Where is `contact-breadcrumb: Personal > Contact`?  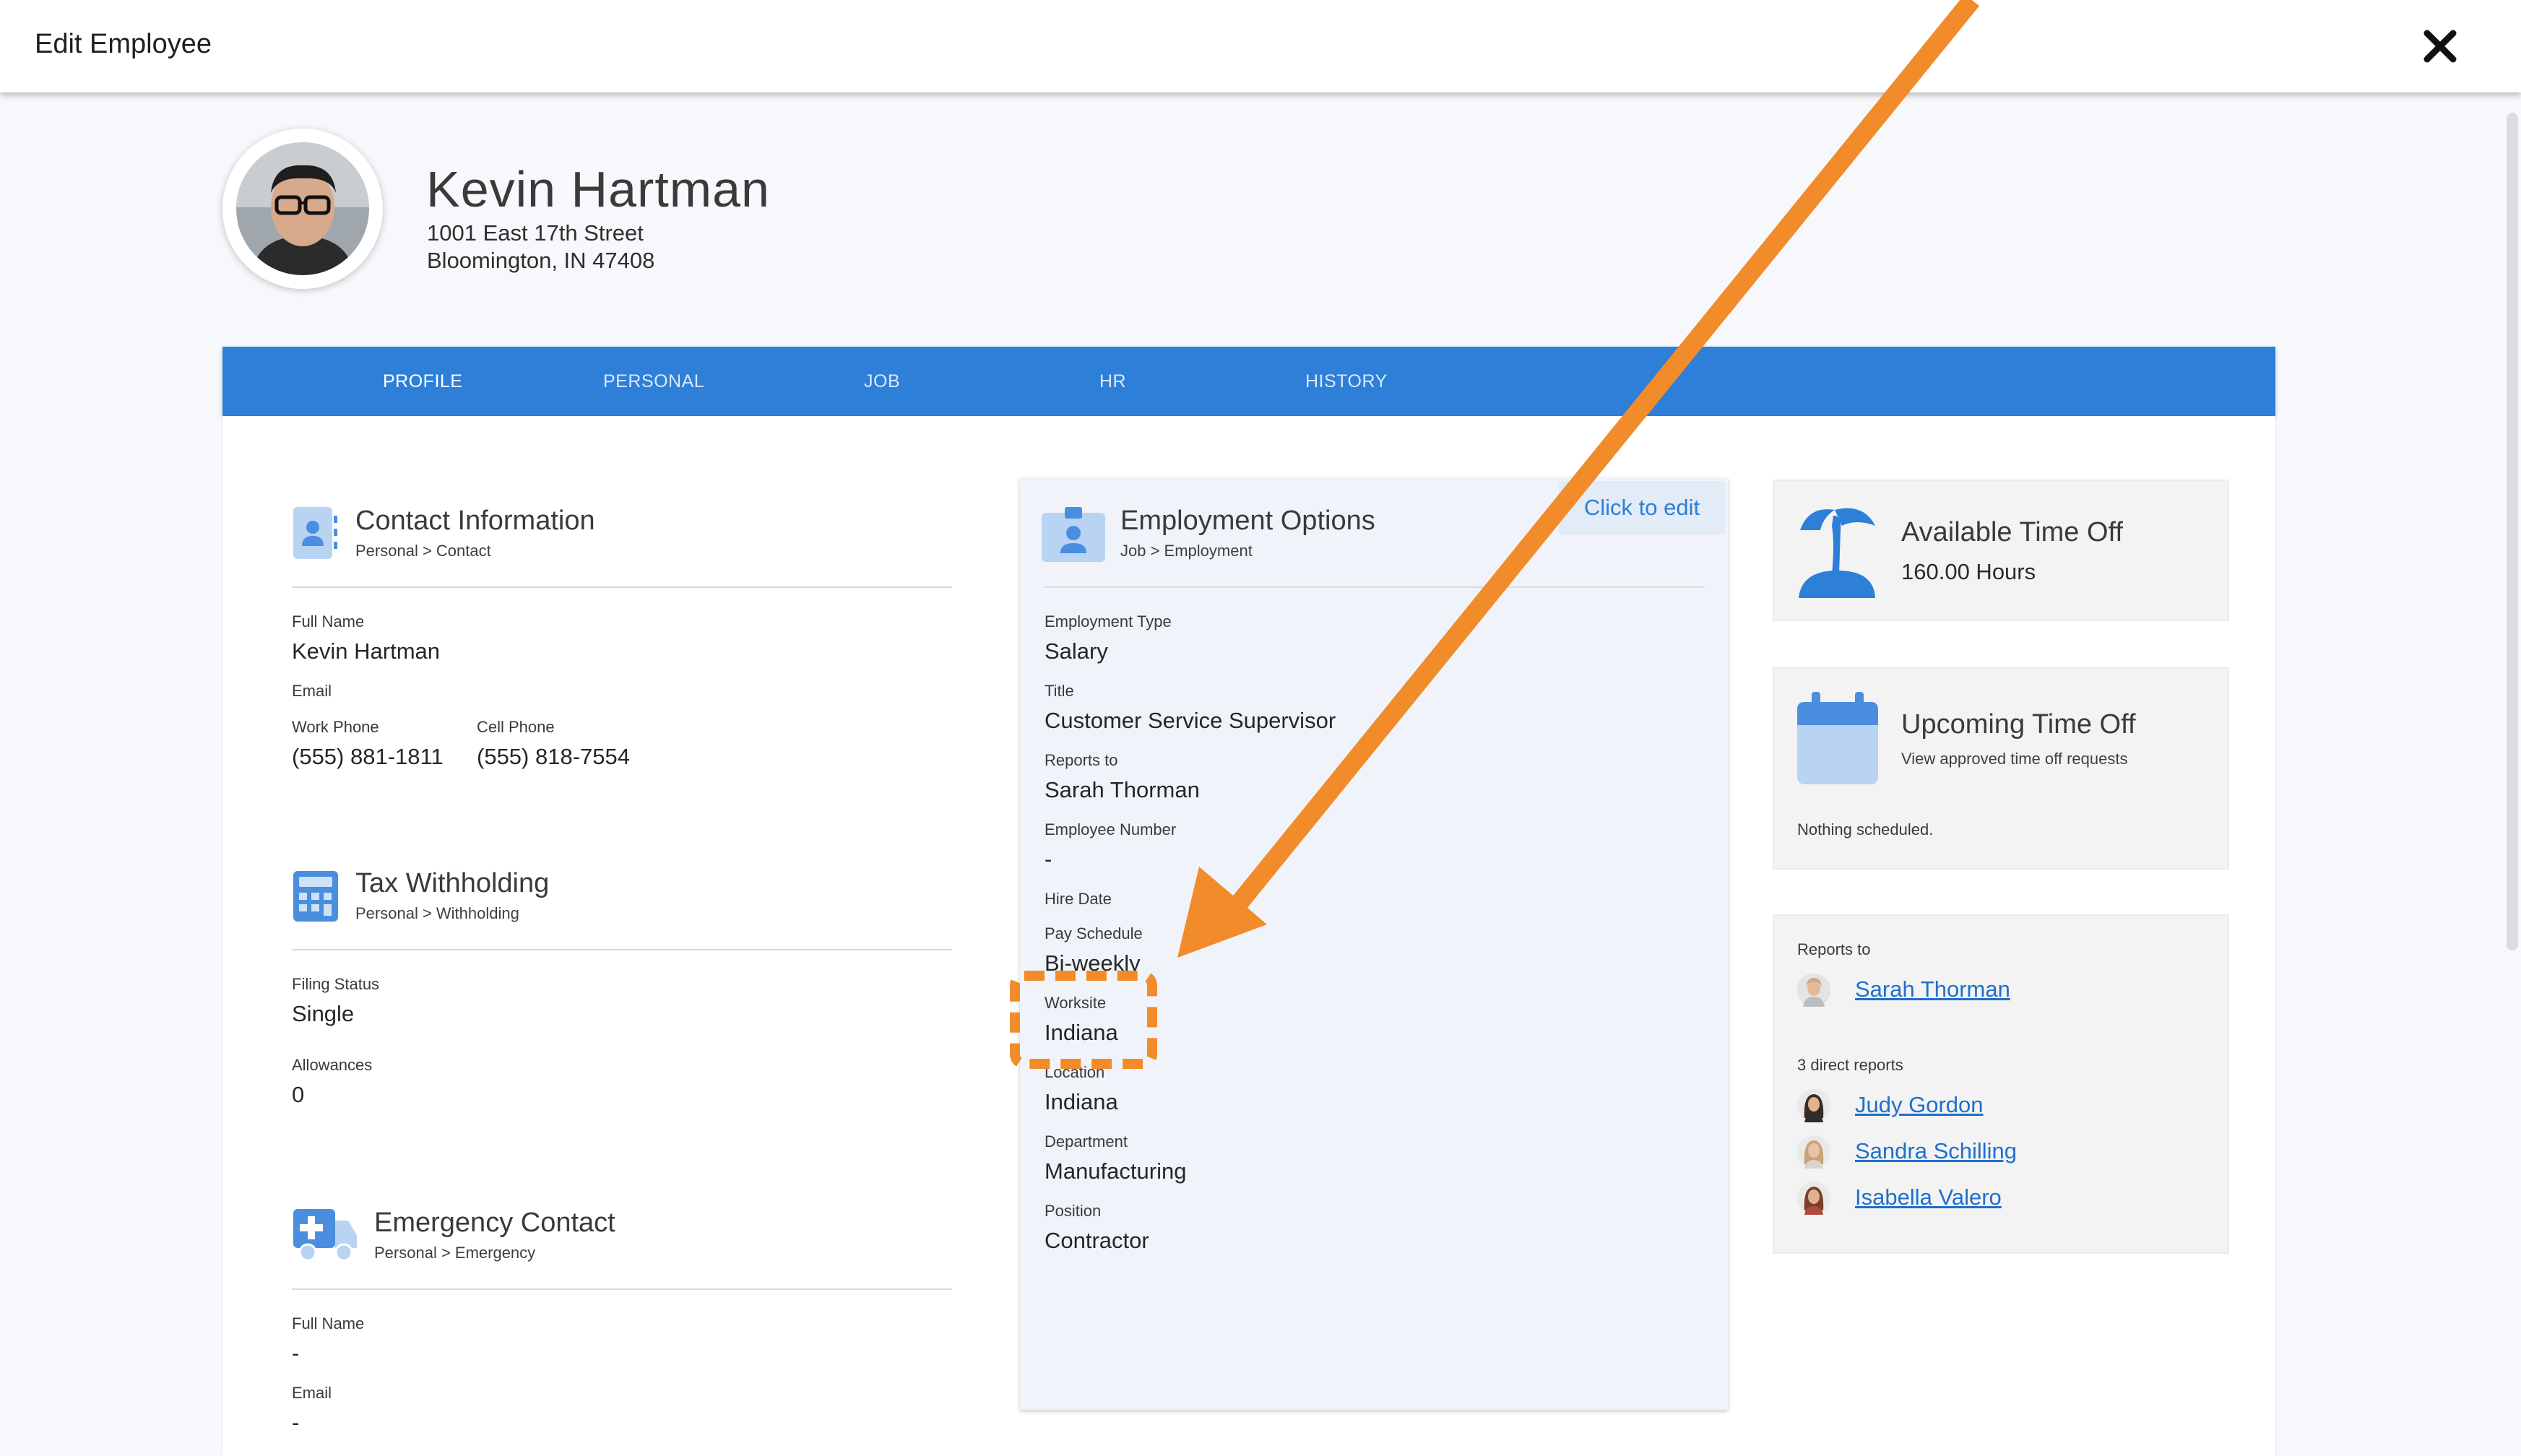 contact-breadcrumb: Personal > Contact is located at coordinates (423, 551).